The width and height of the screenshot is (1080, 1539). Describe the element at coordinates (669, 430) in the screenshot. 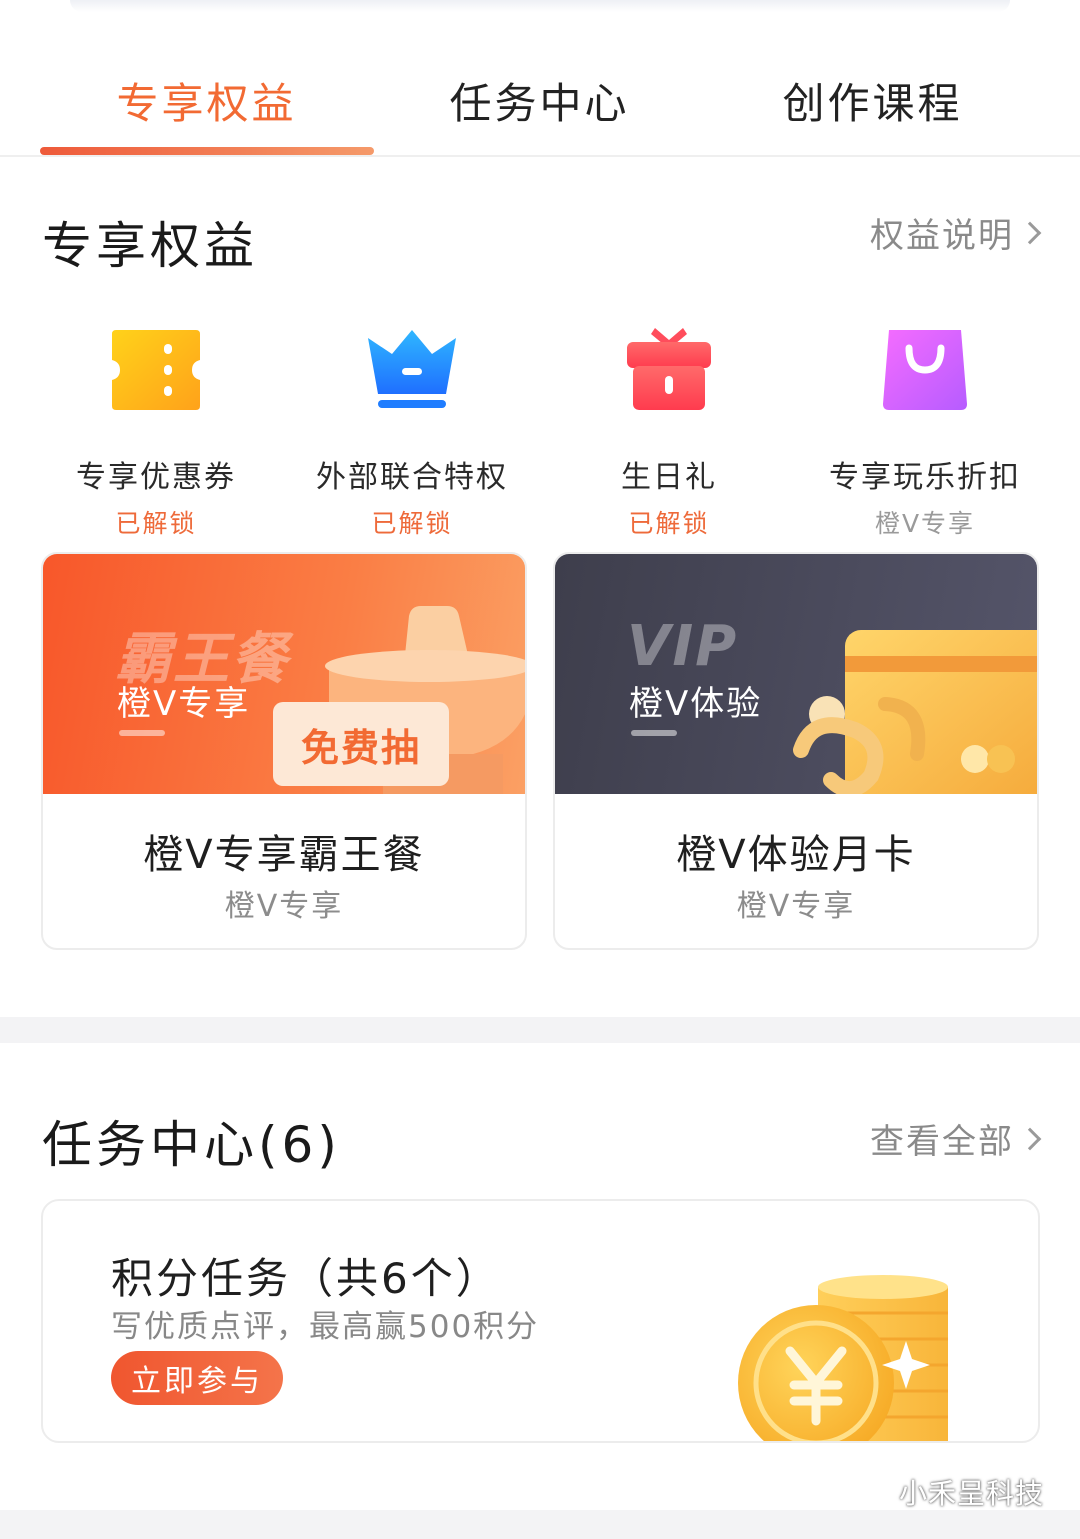

I see `benefit-birthday-gift: 生日礼 已解锁` at that location.